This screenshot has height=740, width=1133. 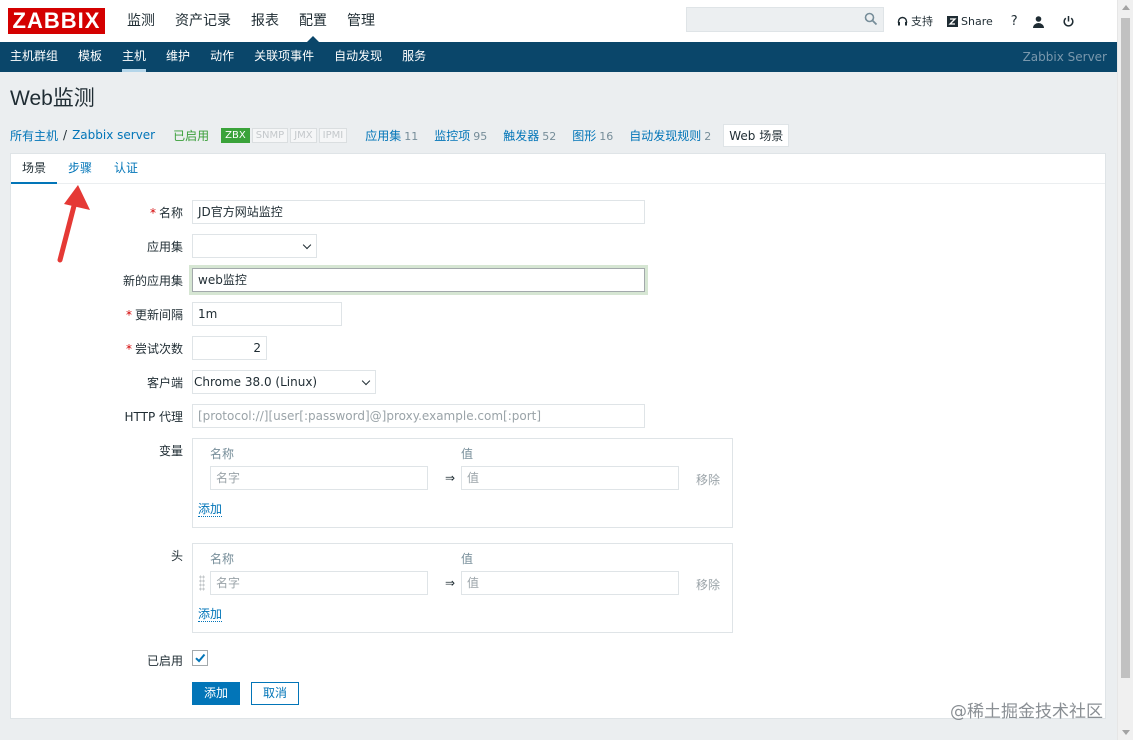 What do you see at coordinates (152, 281) in the screenshot?
I see `new-application-label: 新的应用集` at bounding box center [152, 281].